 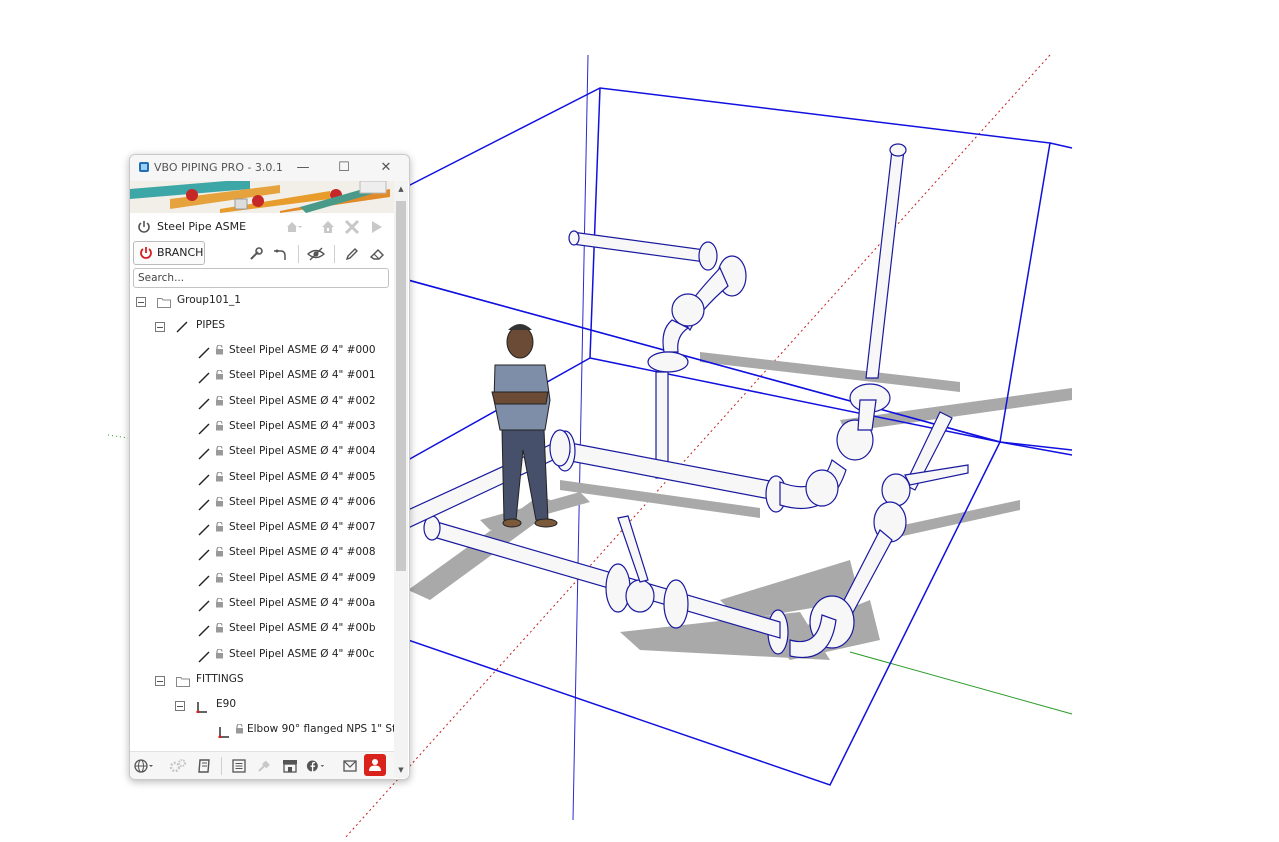 What do you see at coordinates (344, 168) in the screenshot?
I see `maximize-icon: ☐` at bounding box center [344, 168].